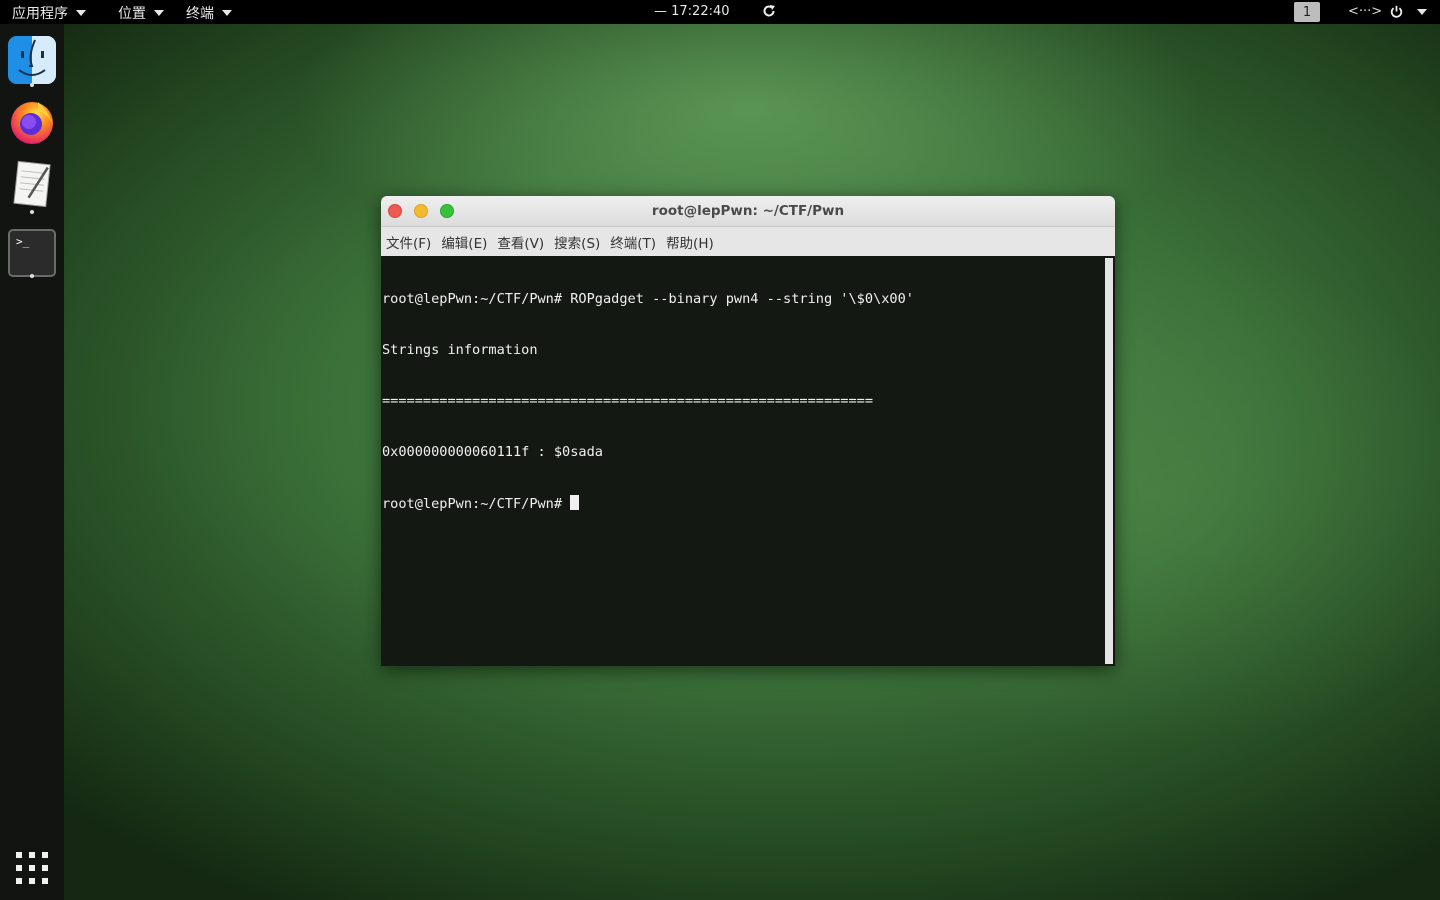 This screenshot has width=1440, height=900. Describe the element at coordinates (464, 242) in the screenshot. I see `menu-edit: 编辑(E)` at that location.